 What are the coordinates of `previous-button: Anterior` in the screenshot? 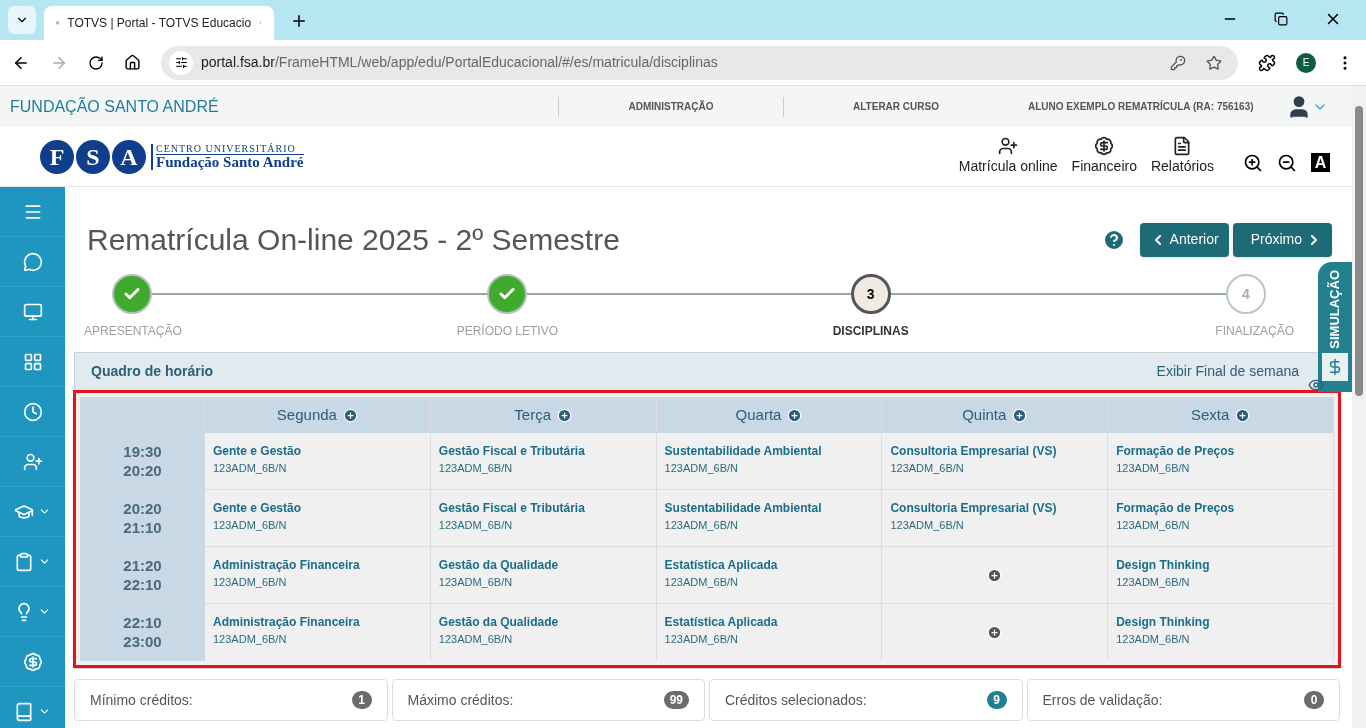 It's located at (1184, 239).